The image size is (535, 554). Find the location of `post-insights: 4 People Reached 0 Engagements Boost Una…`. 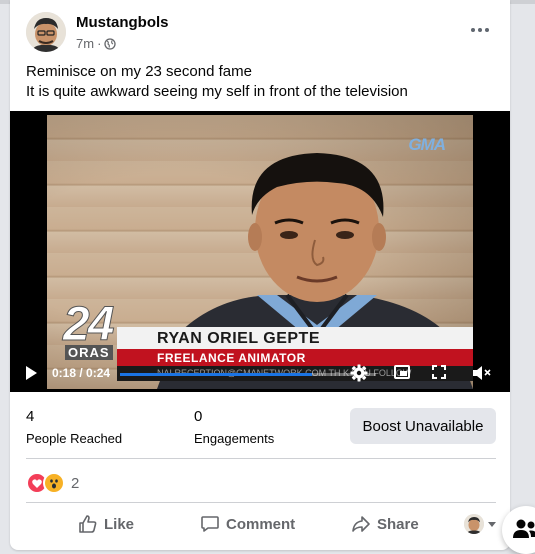

post-insights: 4 People Reached 0 Engagements Boost Una… is located at coordinates (261, 428).